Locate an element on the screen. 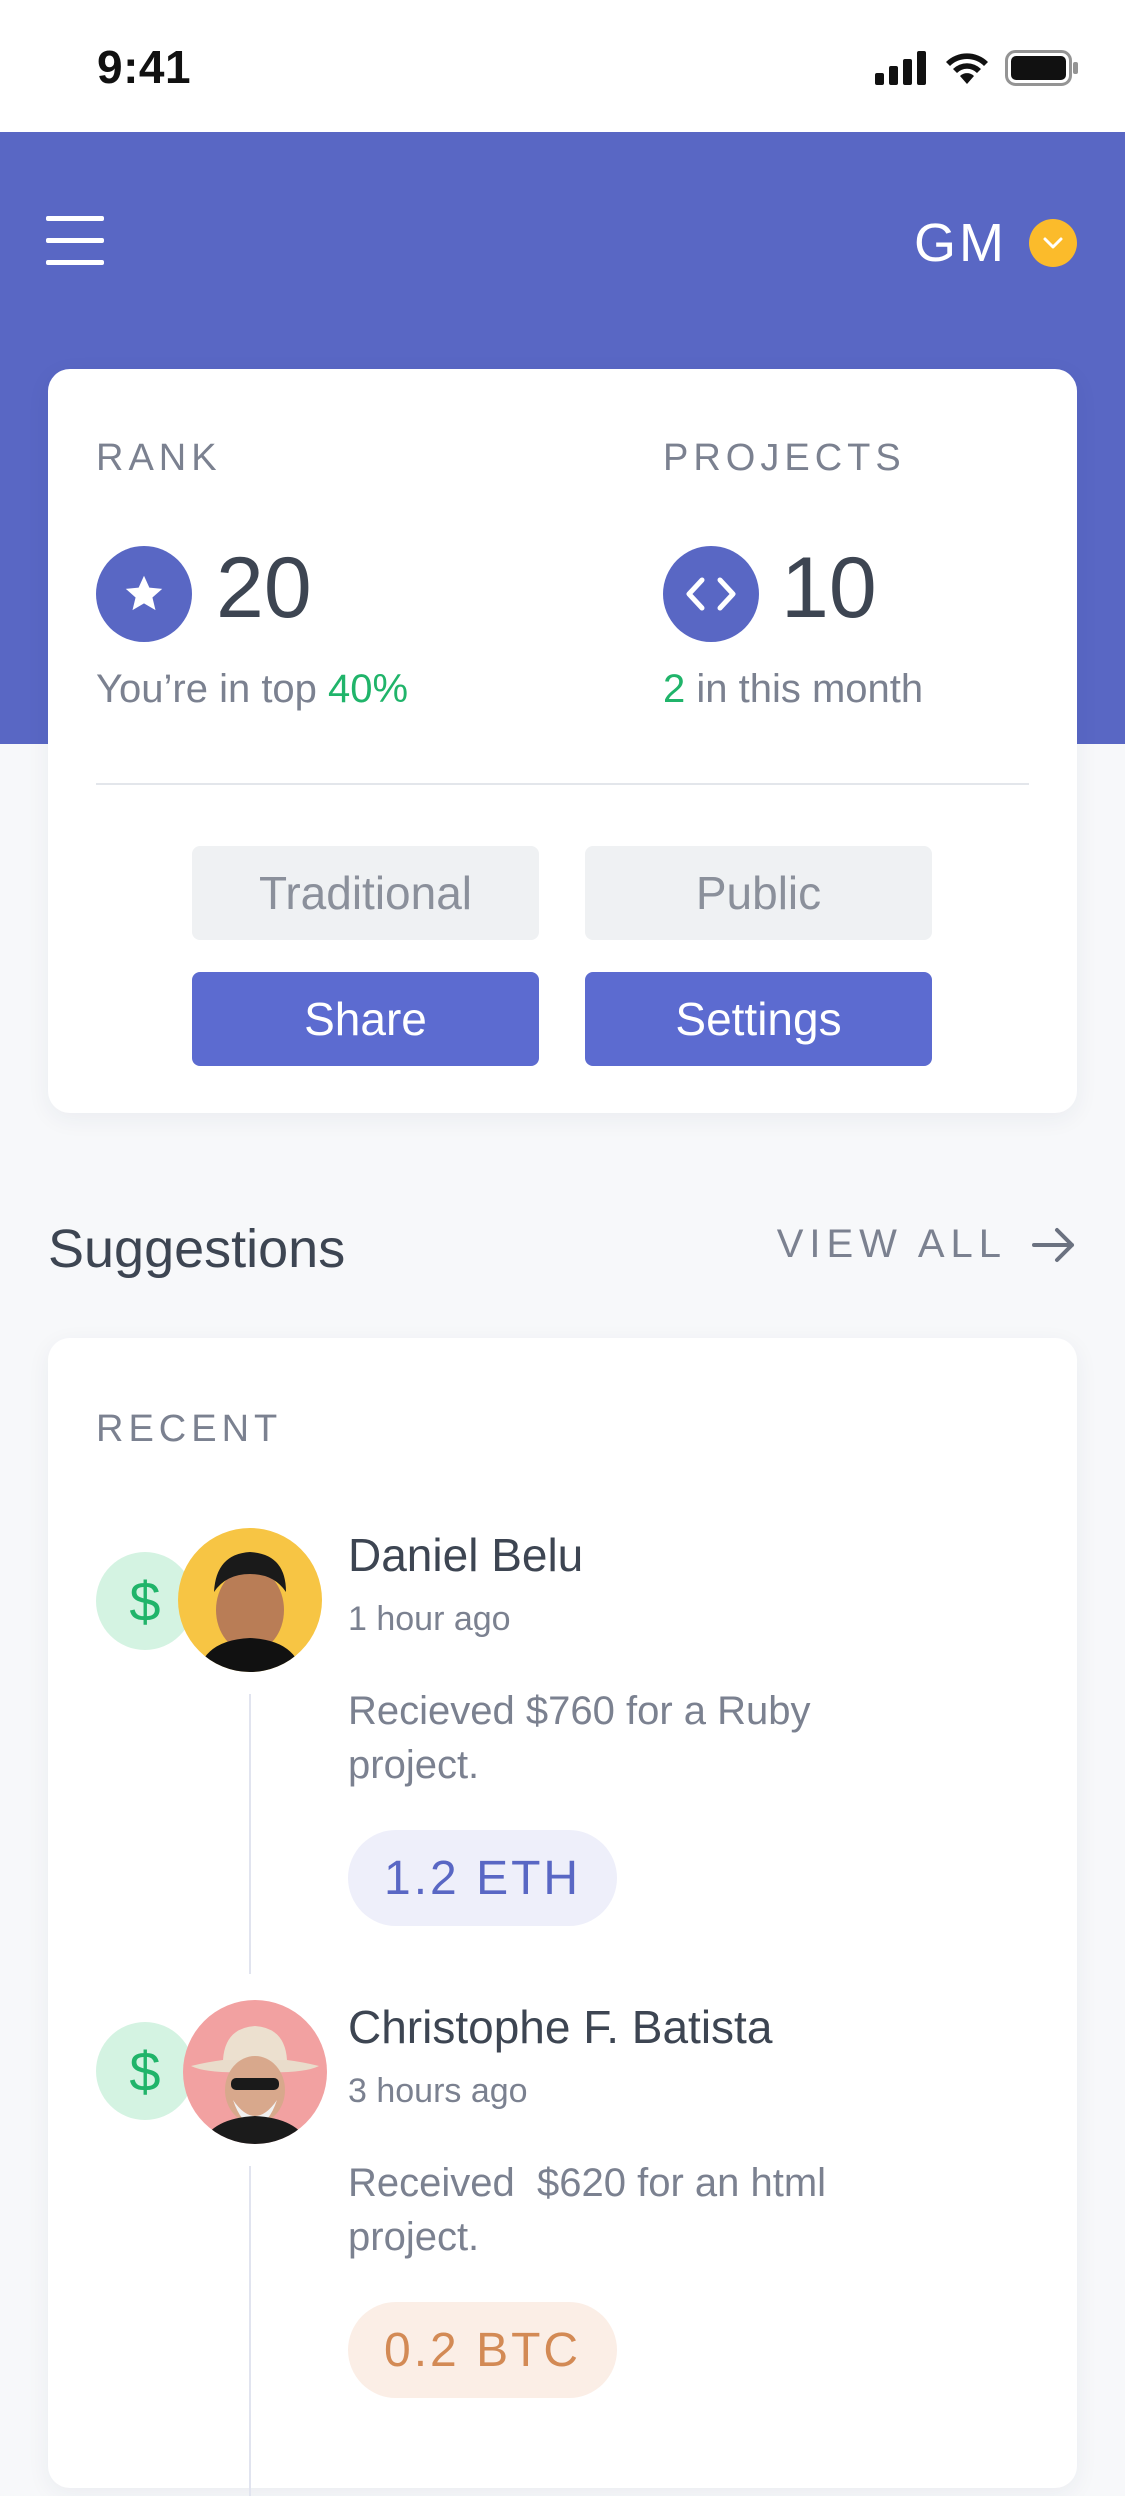 The image size is (1125, 2496). amount-badge: 0.2 BTC is located at coordinates (483, 2350).